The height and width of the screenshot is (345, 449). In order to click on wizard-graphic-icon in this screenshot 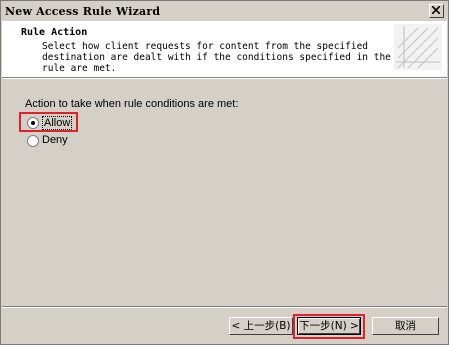, I will do `click(418, 47)`.